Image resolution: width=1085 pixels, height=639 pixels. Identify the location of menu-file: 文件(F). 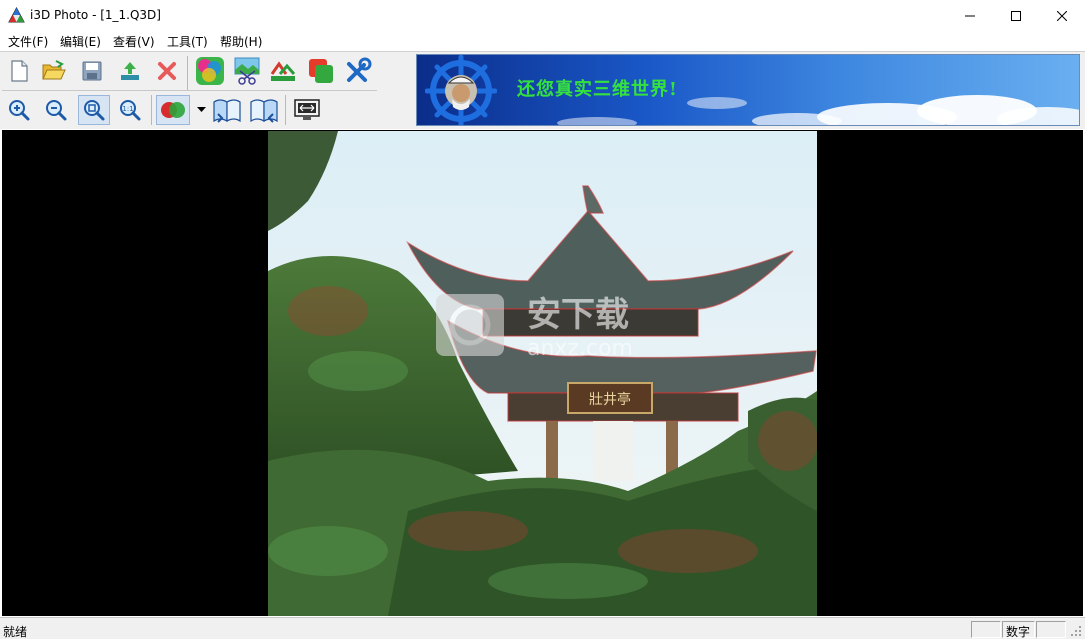
(28, 41).